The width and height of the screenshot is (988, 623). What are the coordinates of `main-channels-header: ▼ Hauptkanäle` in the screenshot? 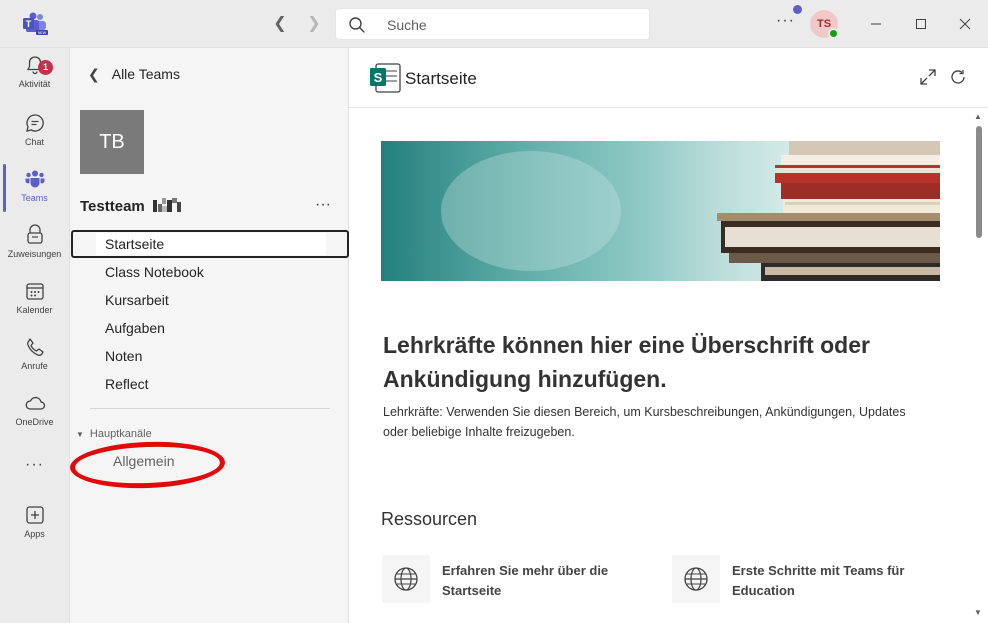 It's located at (114, 434).